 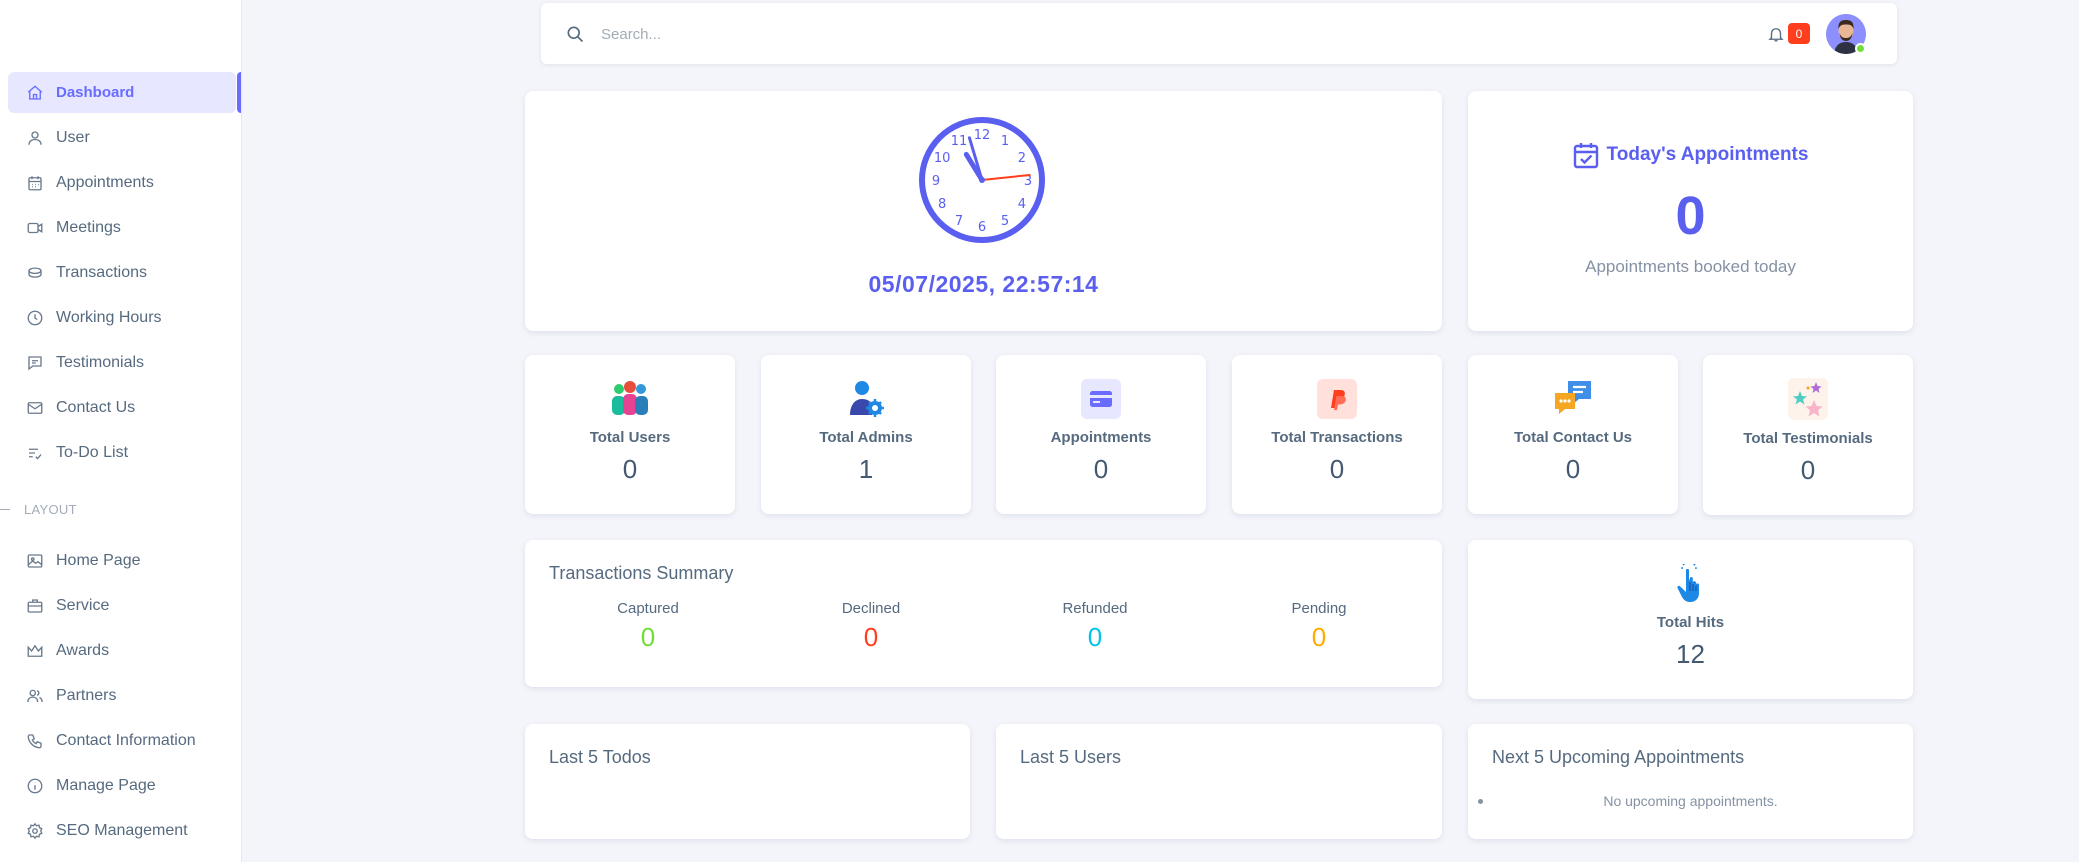 I want to click on stat-card-total-contact-us: Total Contact Us 0, so click(x=1573, y=434).